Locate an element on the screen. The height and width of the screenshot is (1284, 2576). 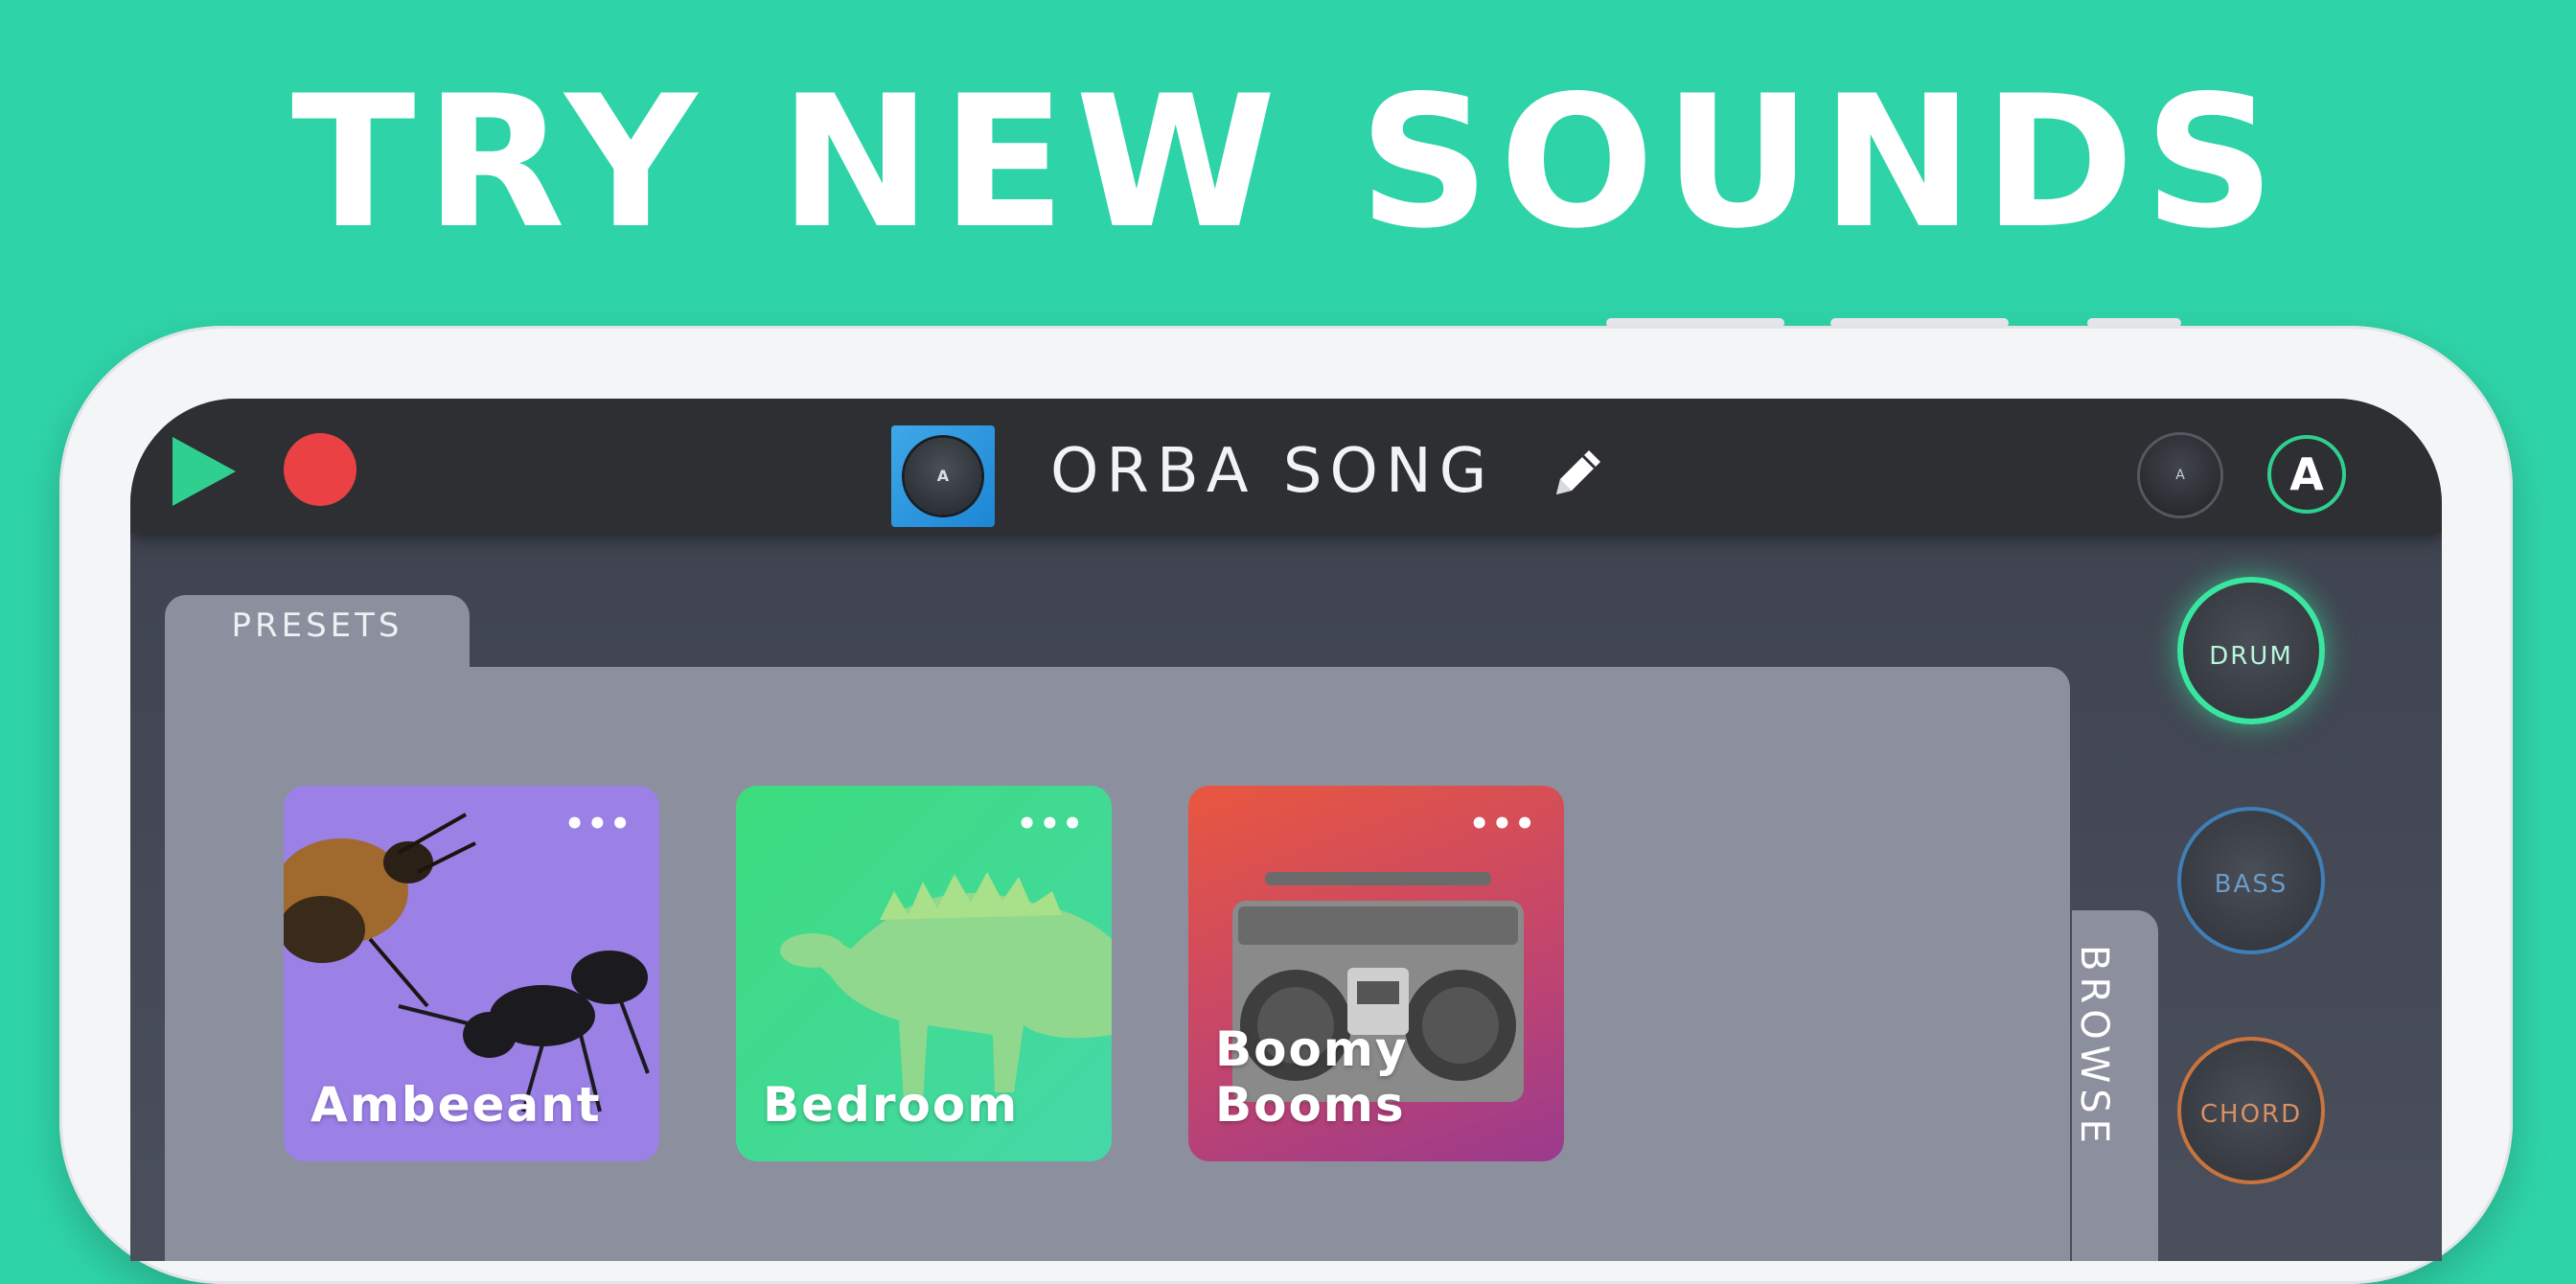
browse-label: BROWSE is located at coordinates (2094, 1047).